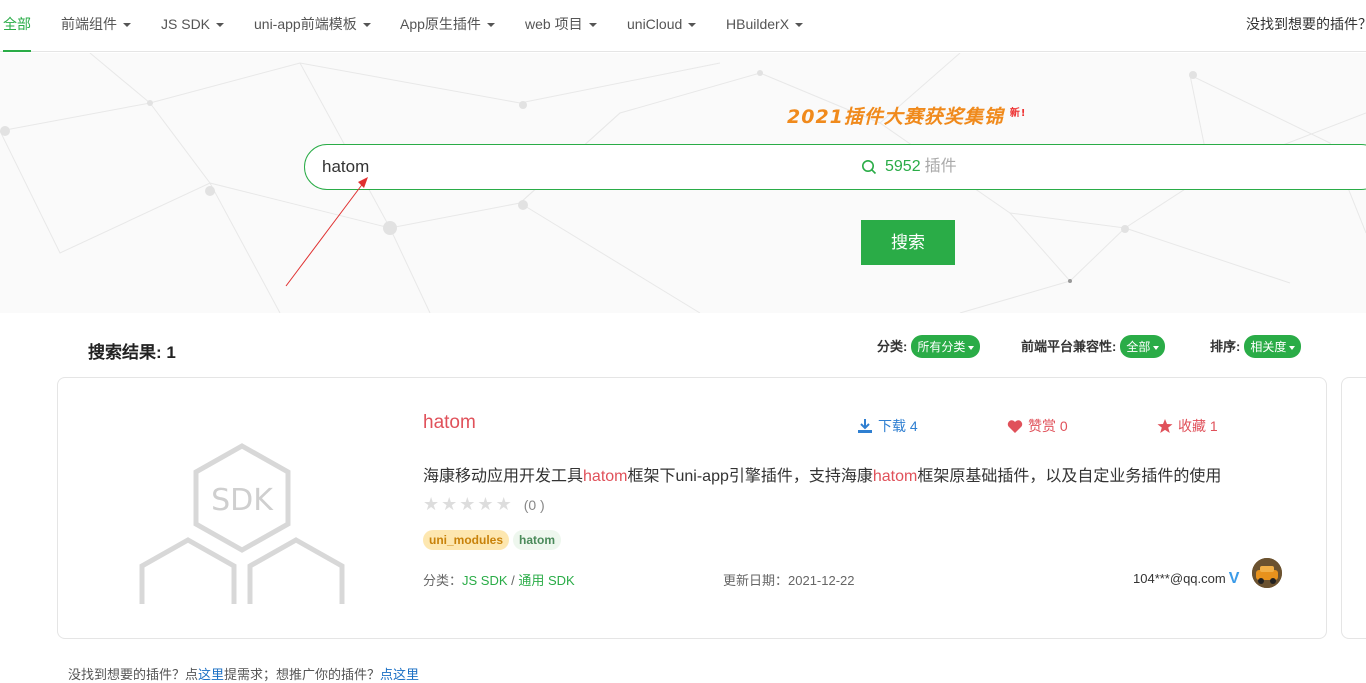 The image size is (1366, 683). Describe the element at coordinates (865, 426) in the screenshot. I see `download-icon` at that location.